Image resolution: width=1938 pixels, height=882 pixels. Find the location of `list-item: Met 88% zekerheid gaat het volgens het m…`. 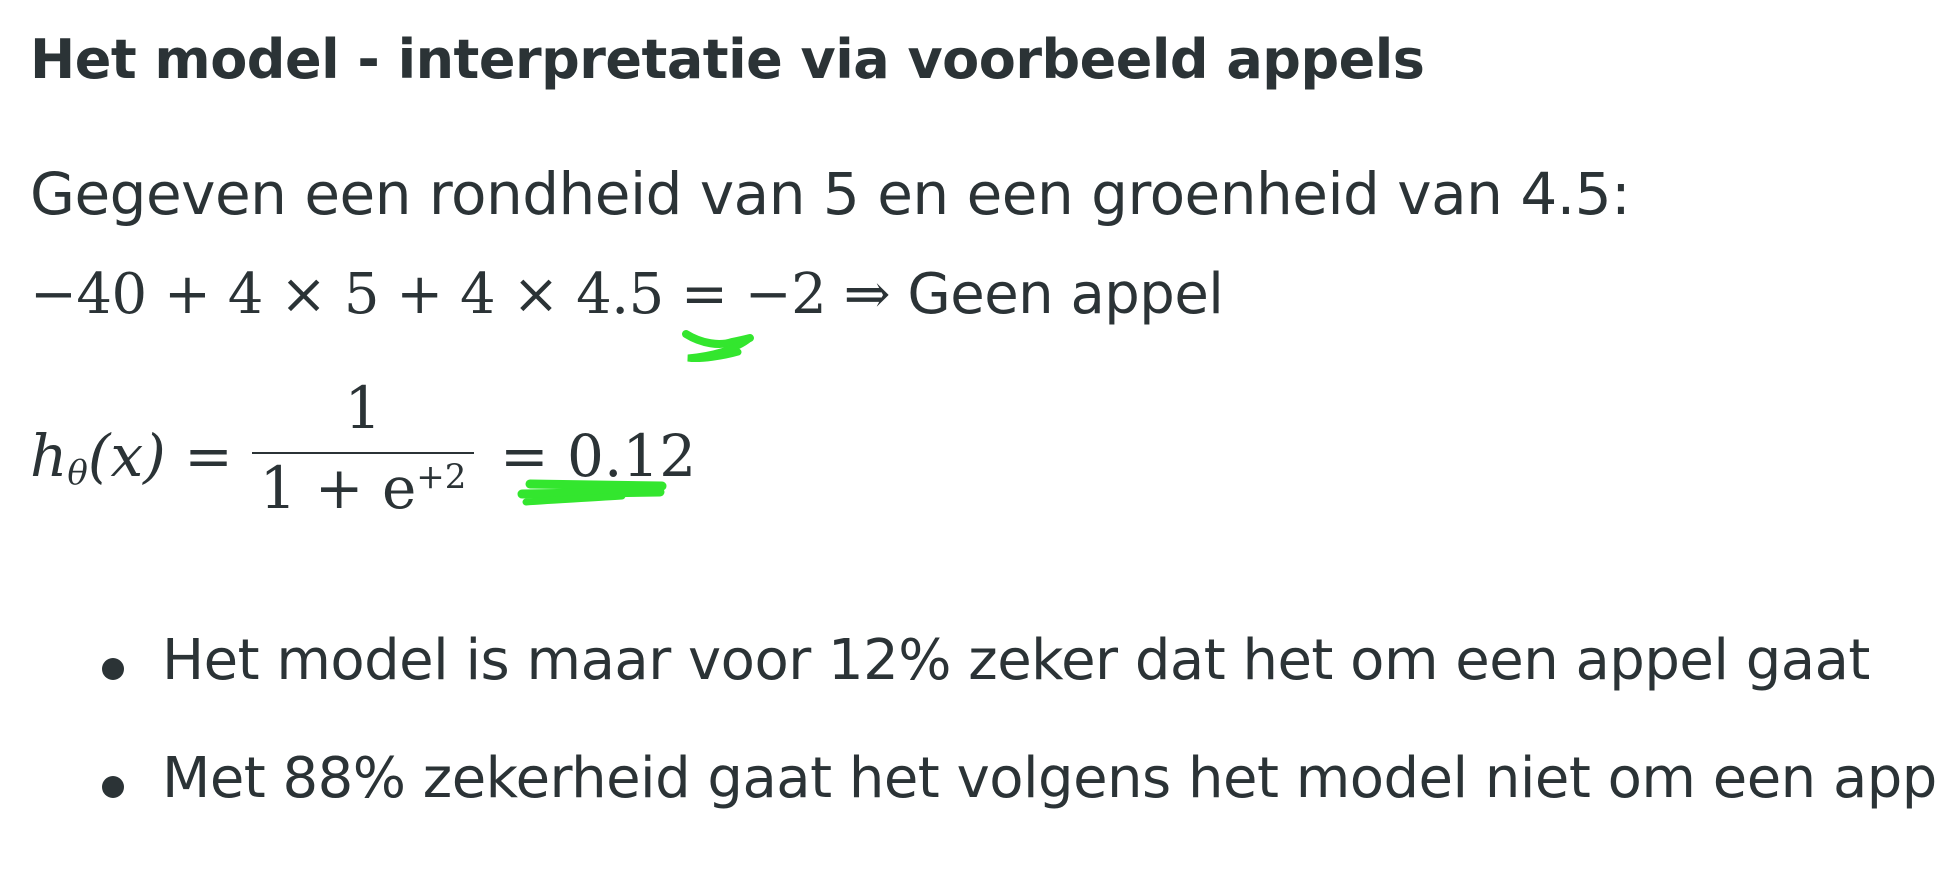

list-item: Met 88% zekerheid gaat het volgens het m… is located at coordinates (1019, 805).